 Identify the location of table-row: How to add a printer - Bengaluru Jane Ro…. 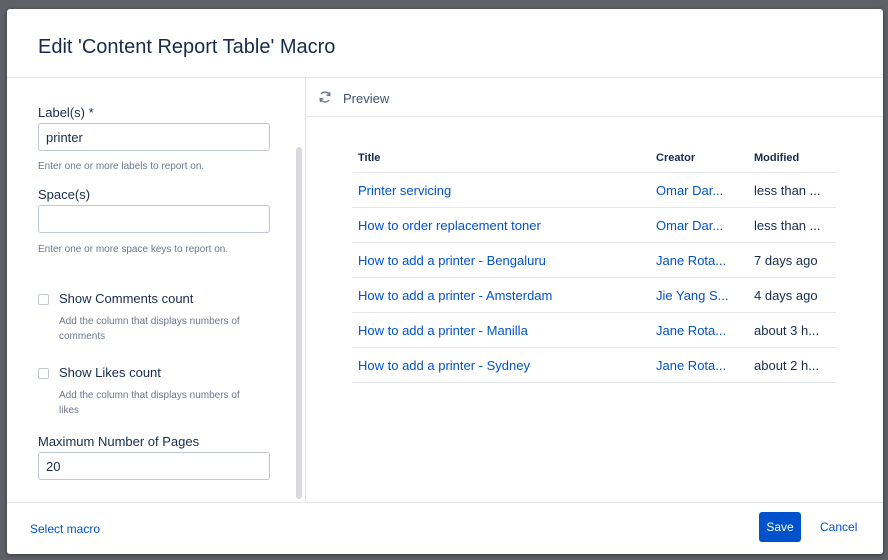
(594, 260).